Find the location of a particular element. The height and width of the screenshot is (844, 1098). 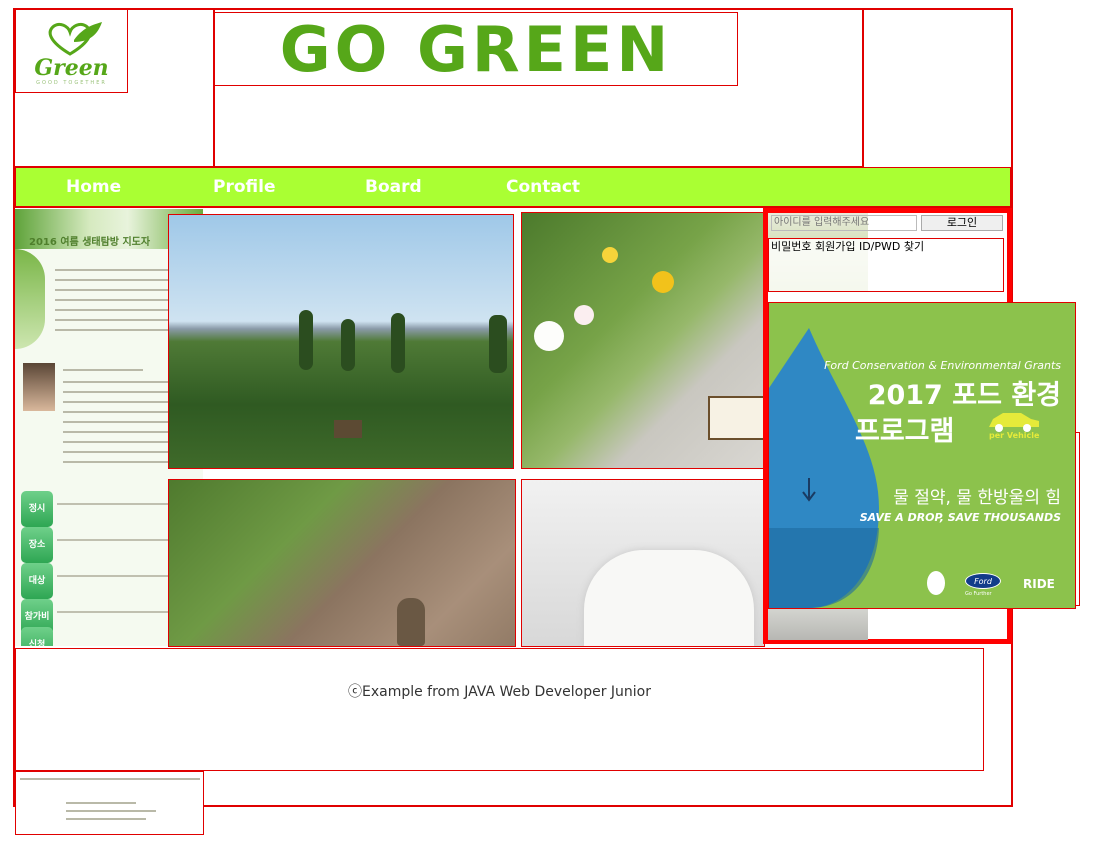

poster-tag-time: 정시 is located at coordinates (37, 509).